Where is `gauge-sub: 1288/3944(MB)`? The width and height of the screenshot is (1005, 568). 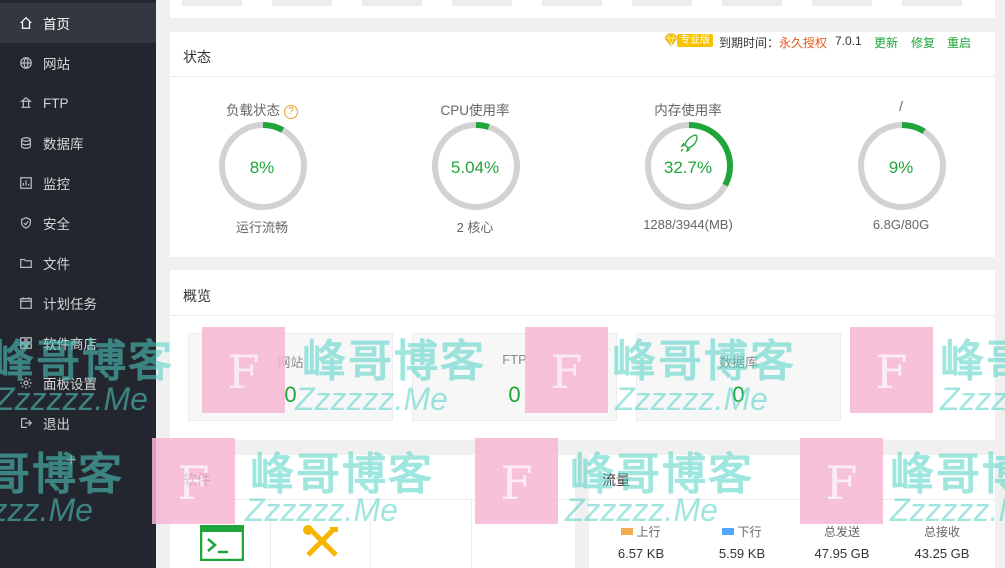
gauge-sub: 1288/3944(MB) is located at coordinates (688, 224).